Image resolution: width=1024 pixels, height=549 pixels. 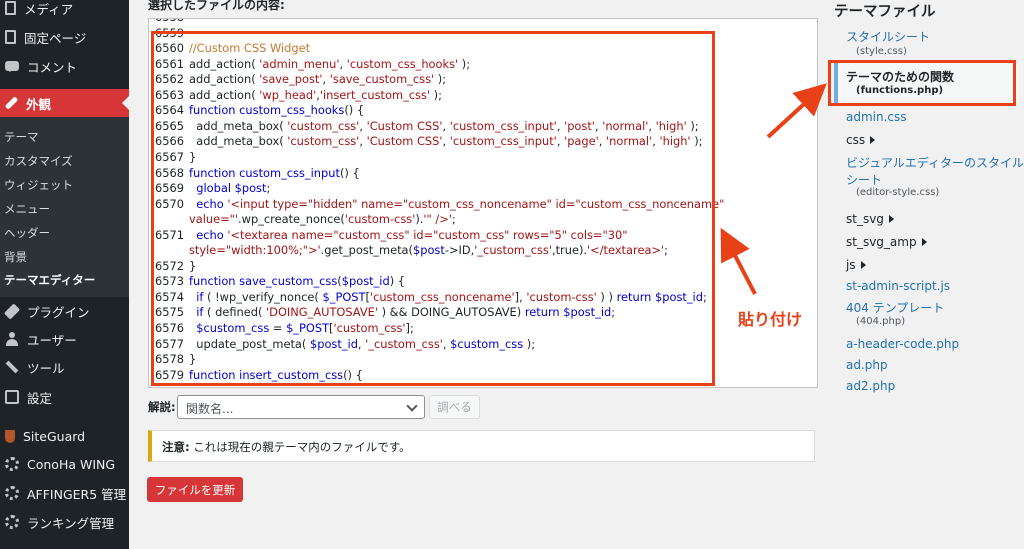 I want to click on sidebar-item-4: プラグイン, so click(x=64, y=311).